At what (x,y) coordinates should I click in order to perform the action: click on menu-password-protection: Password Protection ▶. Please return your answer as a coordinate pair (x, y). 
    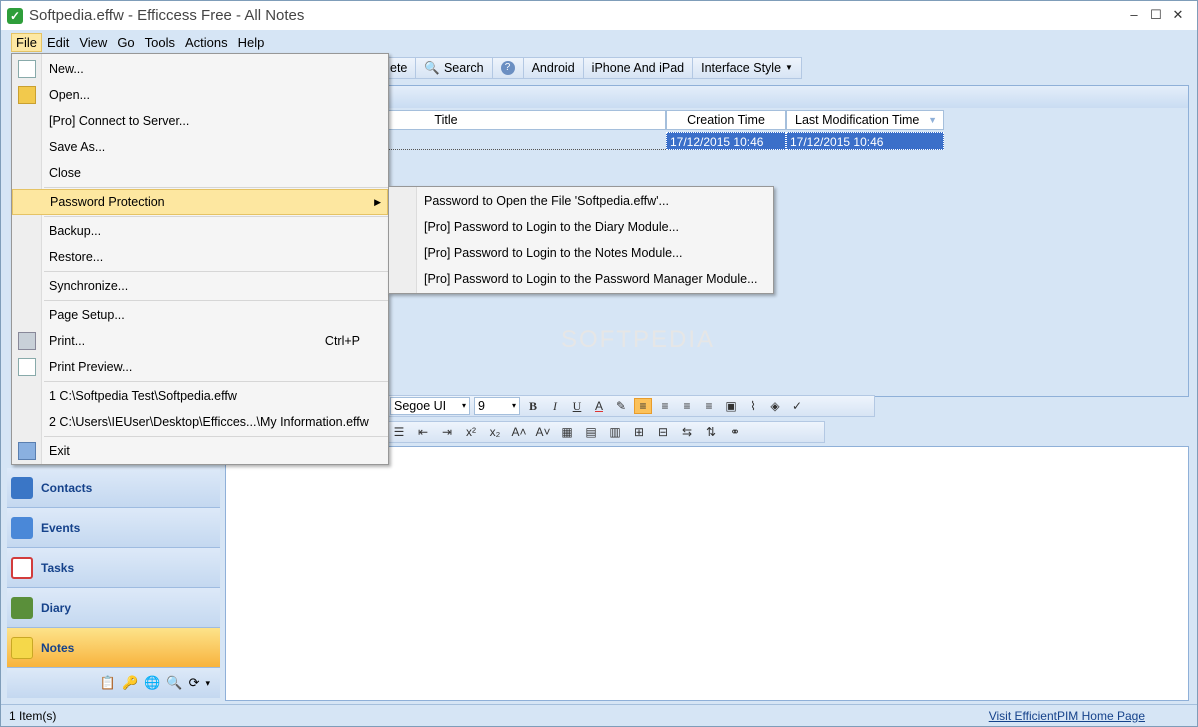
    Looking at the image, I should click on (200, 202).